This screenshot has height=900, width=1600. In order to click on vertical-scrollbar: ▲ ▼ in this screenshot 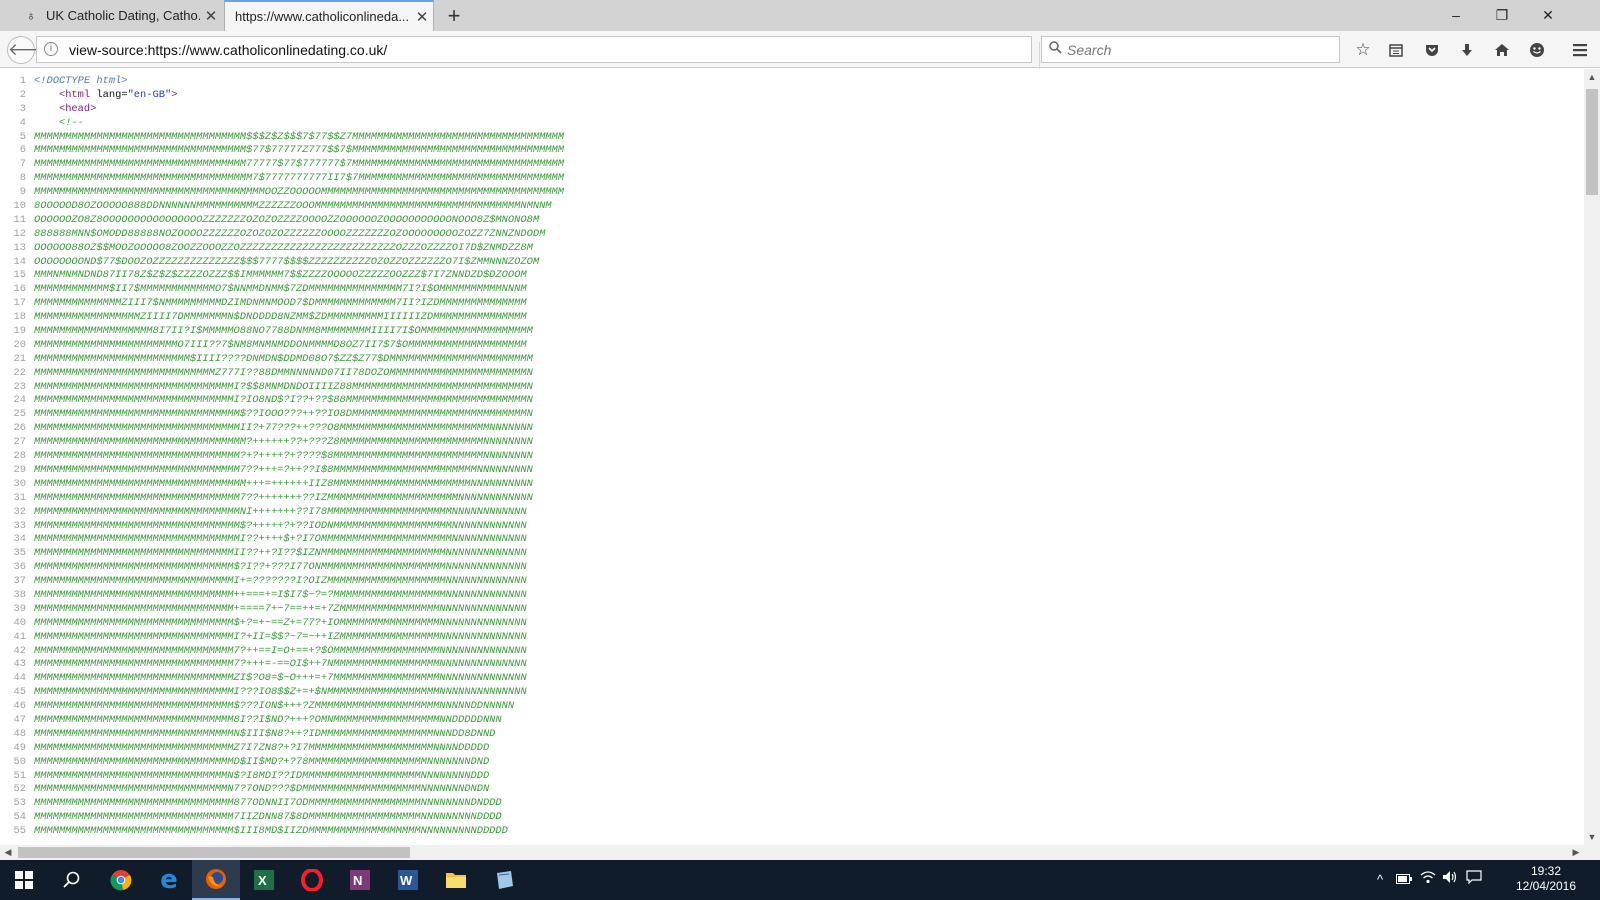, I will do `click(1592, 457)`.